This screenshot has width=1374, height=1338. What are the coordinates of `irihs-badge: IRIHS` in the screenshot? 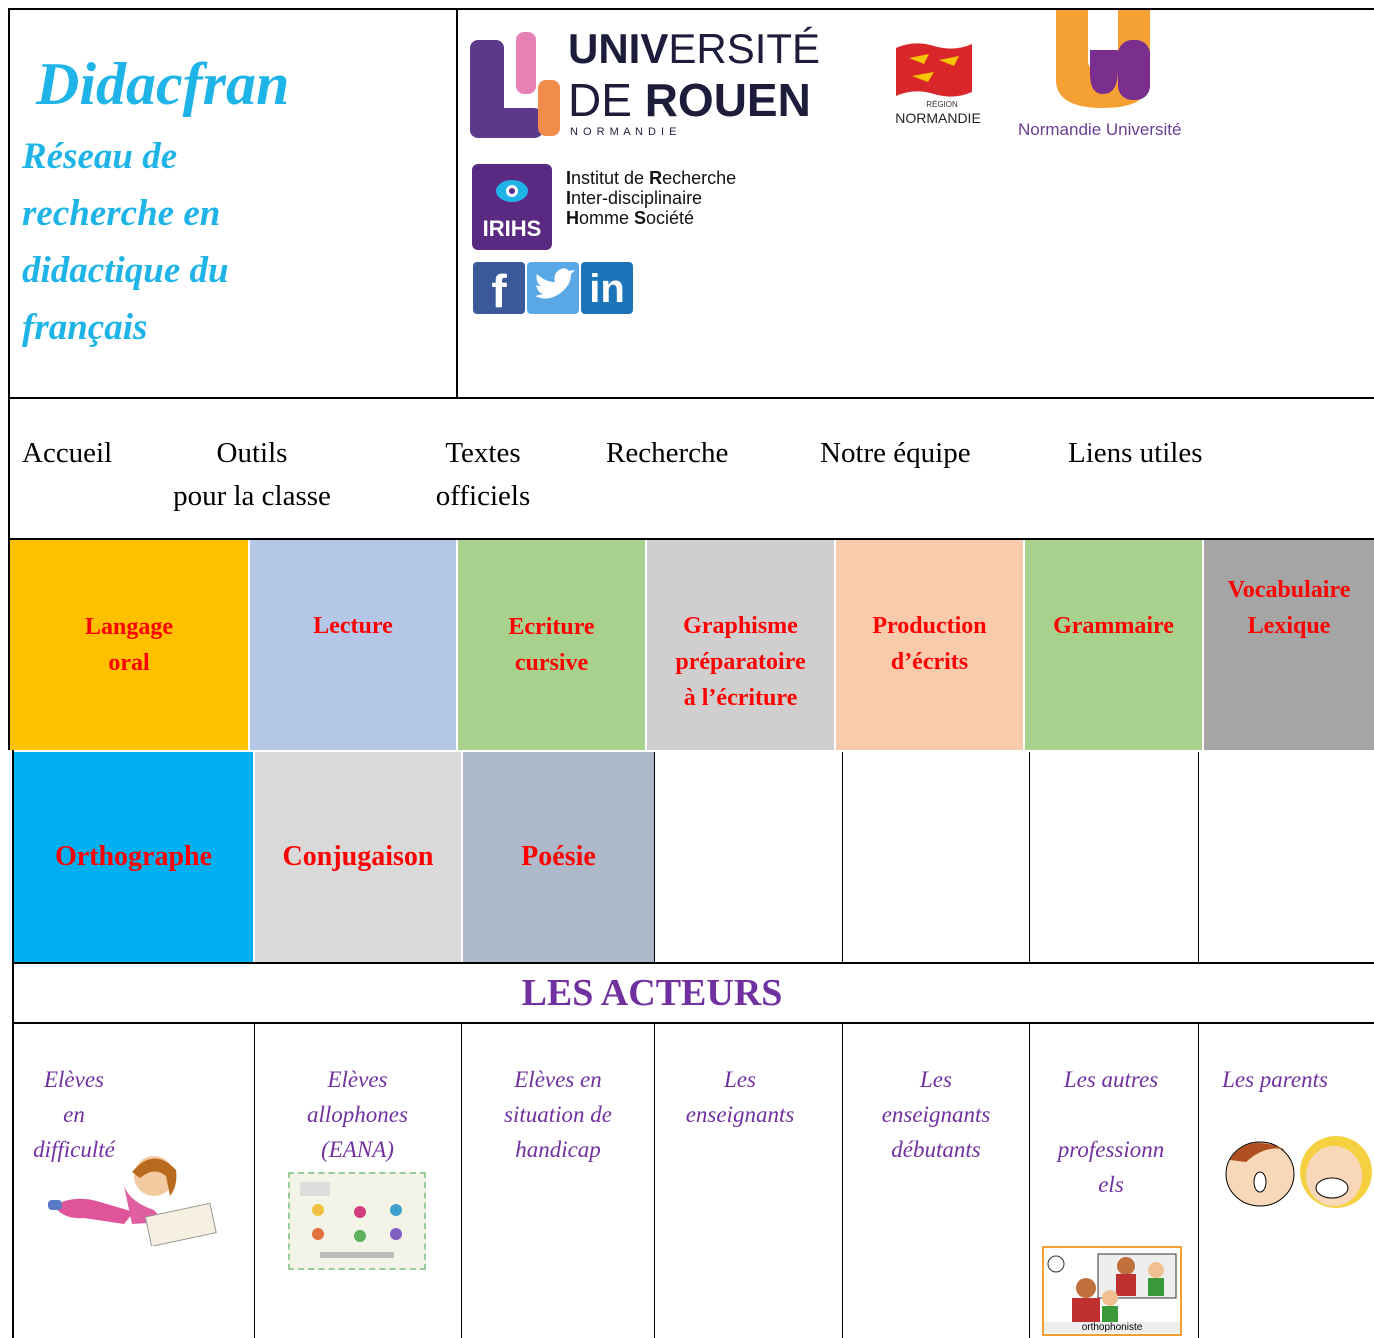 It's located at (512, 207).